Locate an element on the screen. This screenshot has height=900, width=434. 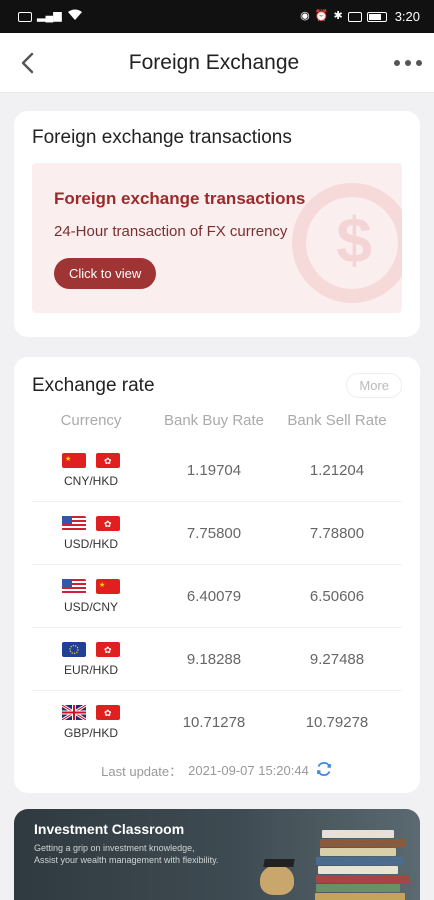
sell-rate: 1.21204 is located at coordinates (337, 470).